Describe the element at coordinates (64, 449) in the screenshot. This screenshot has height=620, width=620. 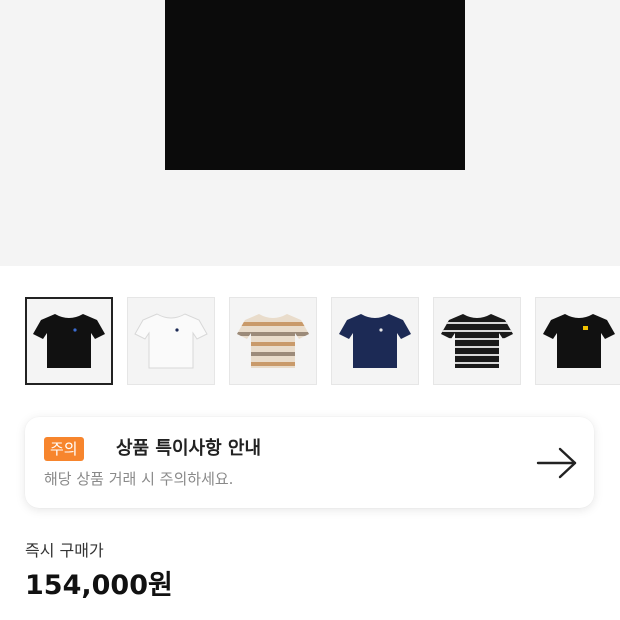
I see `caution-badge: 주의` at that location.